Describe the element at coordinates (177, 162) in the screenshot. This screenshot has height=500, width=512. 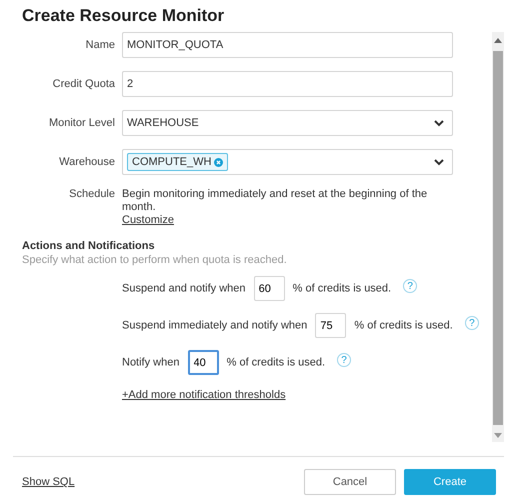
I see `tag-chip: COMPUTE_WH` at that location.